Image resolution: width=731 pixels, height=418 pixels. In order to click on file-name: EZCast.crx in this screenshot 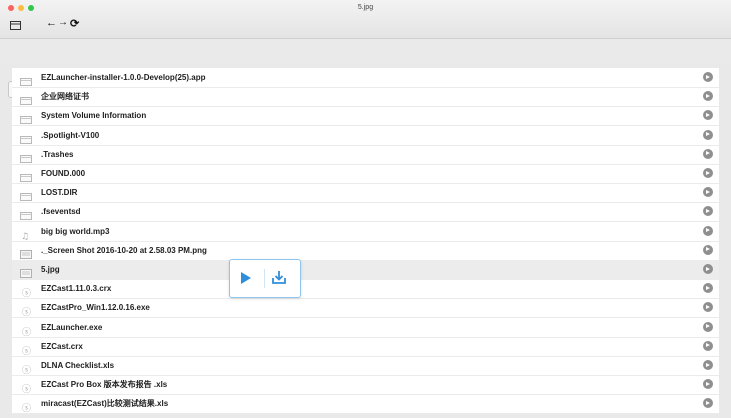, I will do `click(62, 346)`.